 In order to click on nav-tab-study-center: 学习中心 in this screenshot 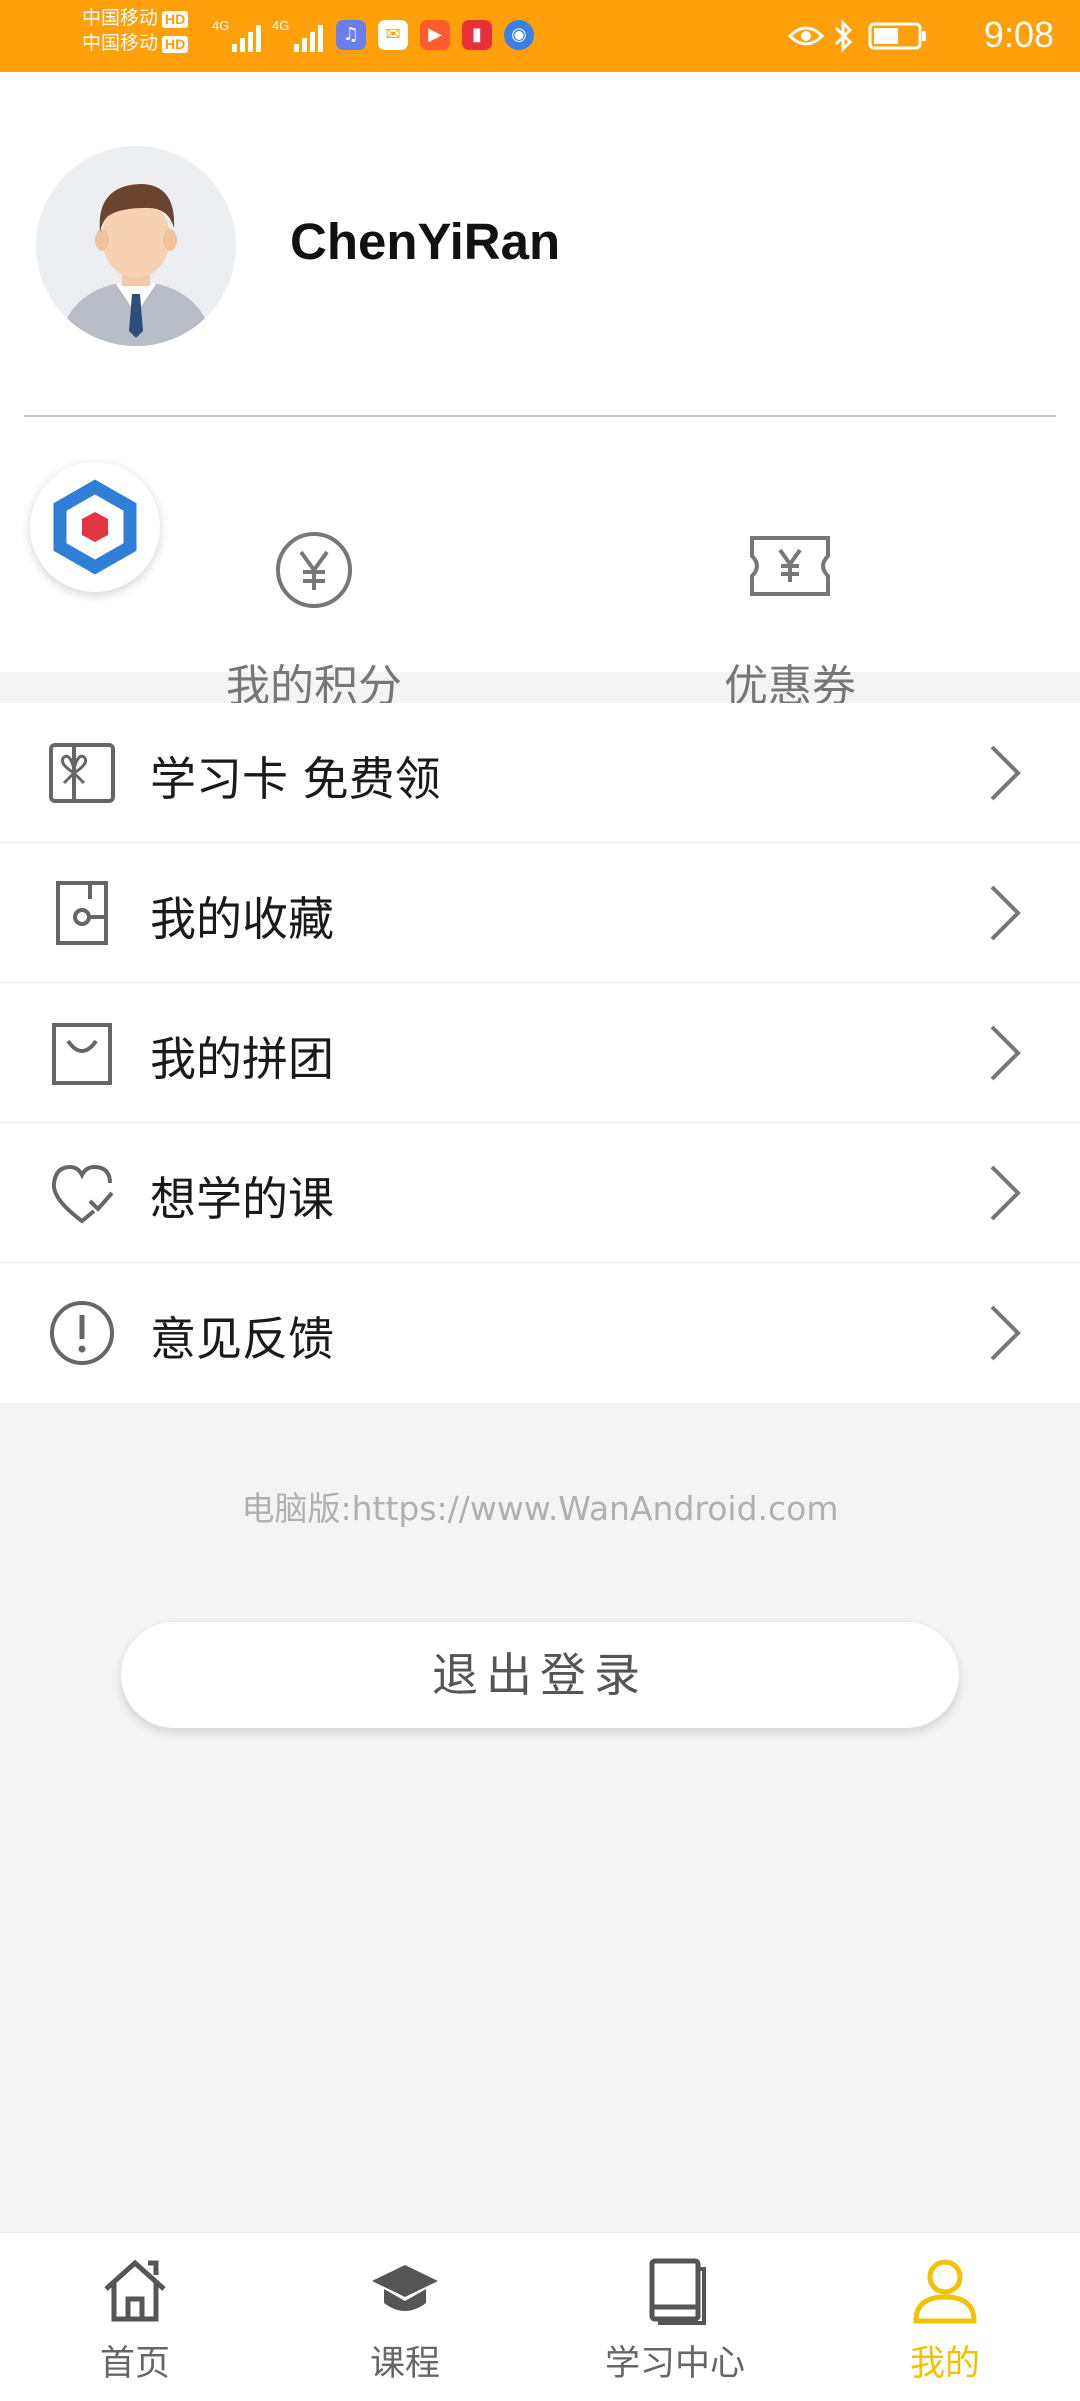, I will do `click(675, 2317)`.